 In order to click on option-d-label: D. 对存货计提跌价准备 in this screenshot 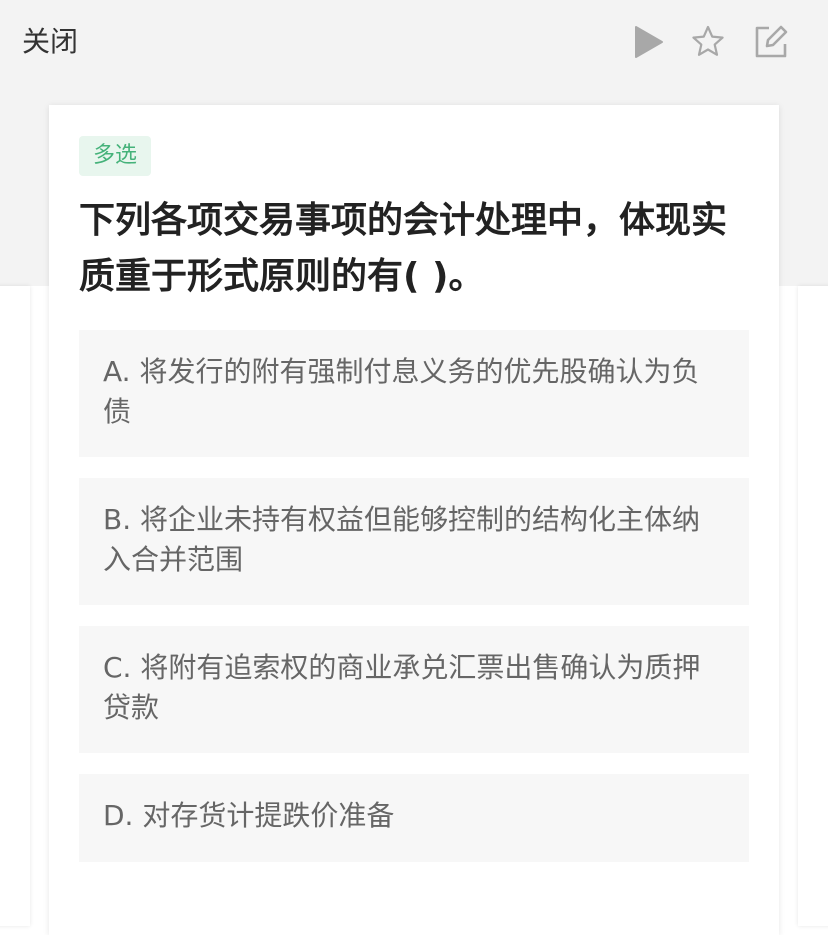, I will do `click(249, 815)`.